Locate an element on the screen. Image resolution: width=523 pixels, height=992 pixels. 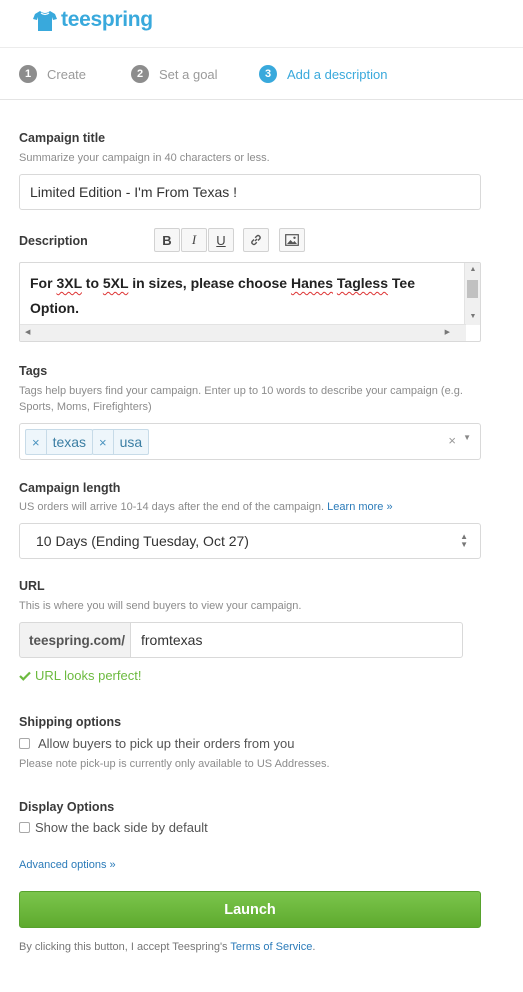
tag-label: usa is located at coordinates (131, 442).